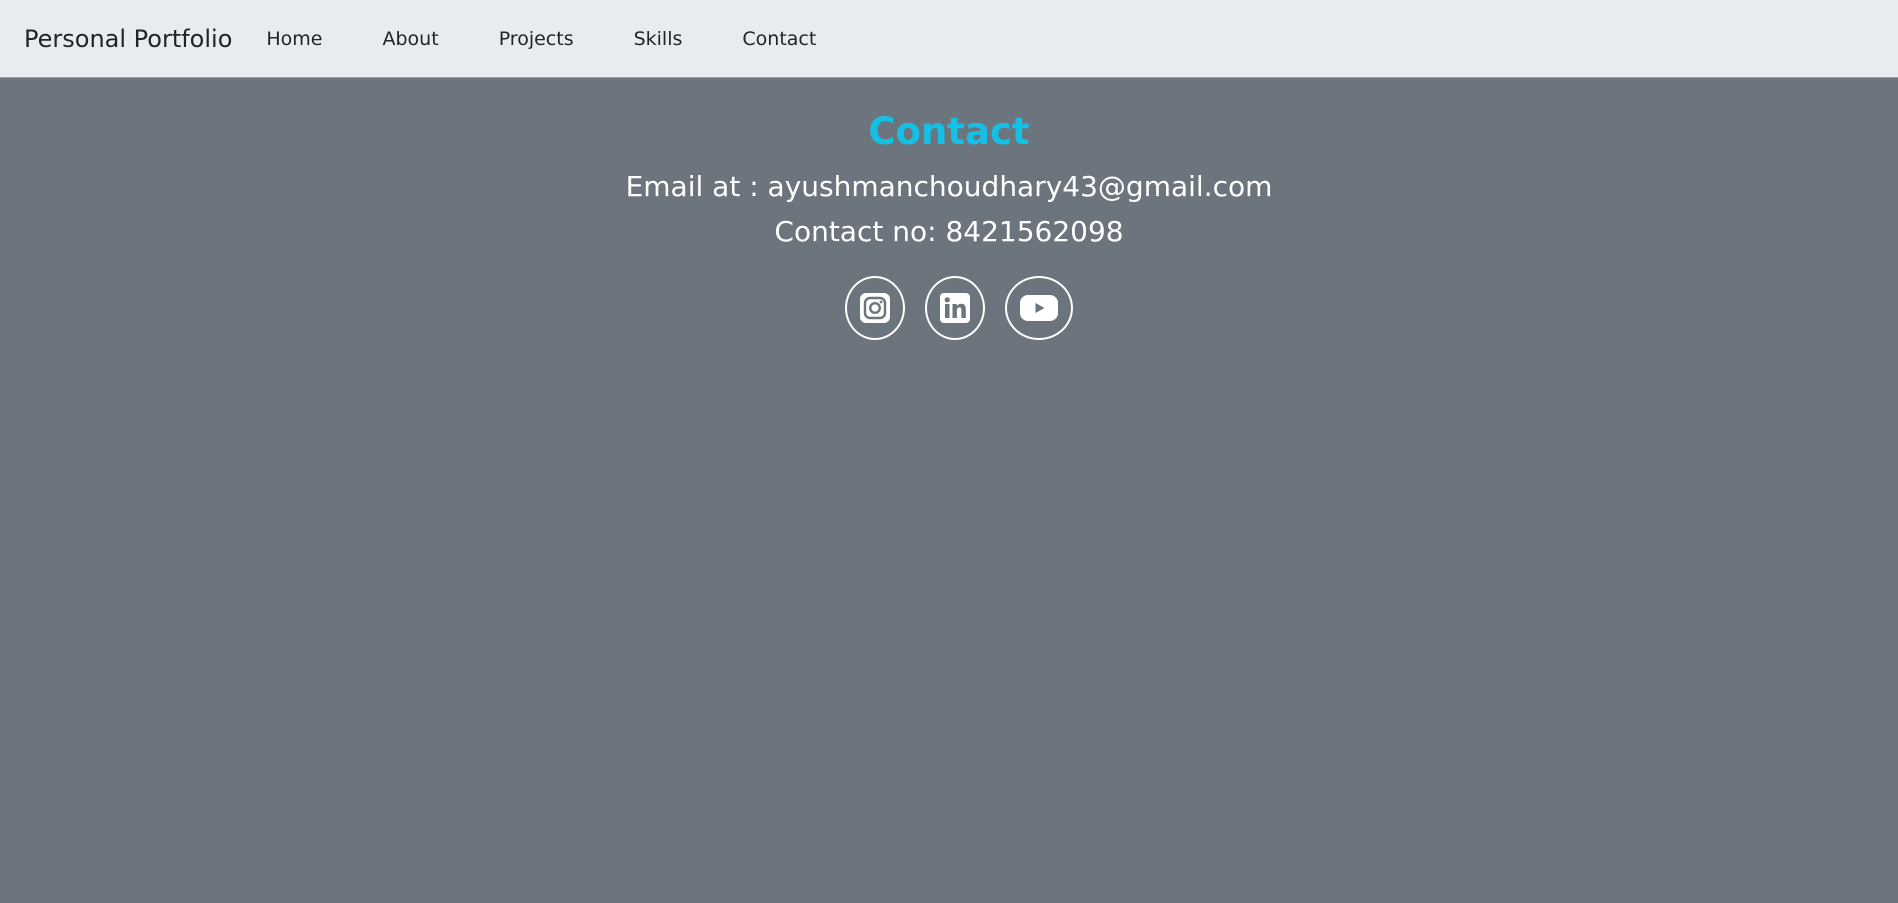 The width and height of the screenshot is (1898, 903). I want to click on youtube-icon, so click(1039, 308).